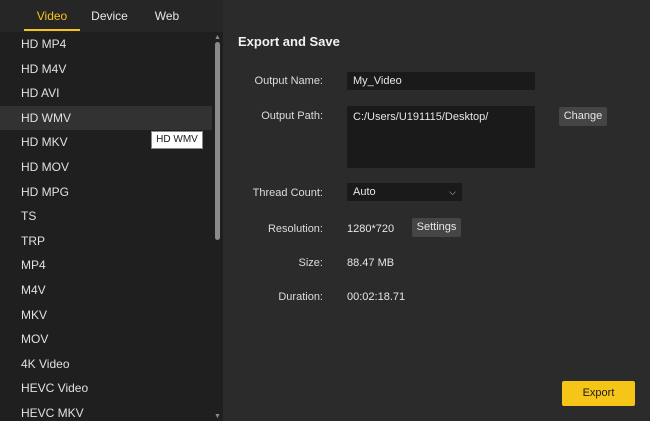 The image size is (650, 421). I want to click on thread-count-value: Auto, so click(364, 192).